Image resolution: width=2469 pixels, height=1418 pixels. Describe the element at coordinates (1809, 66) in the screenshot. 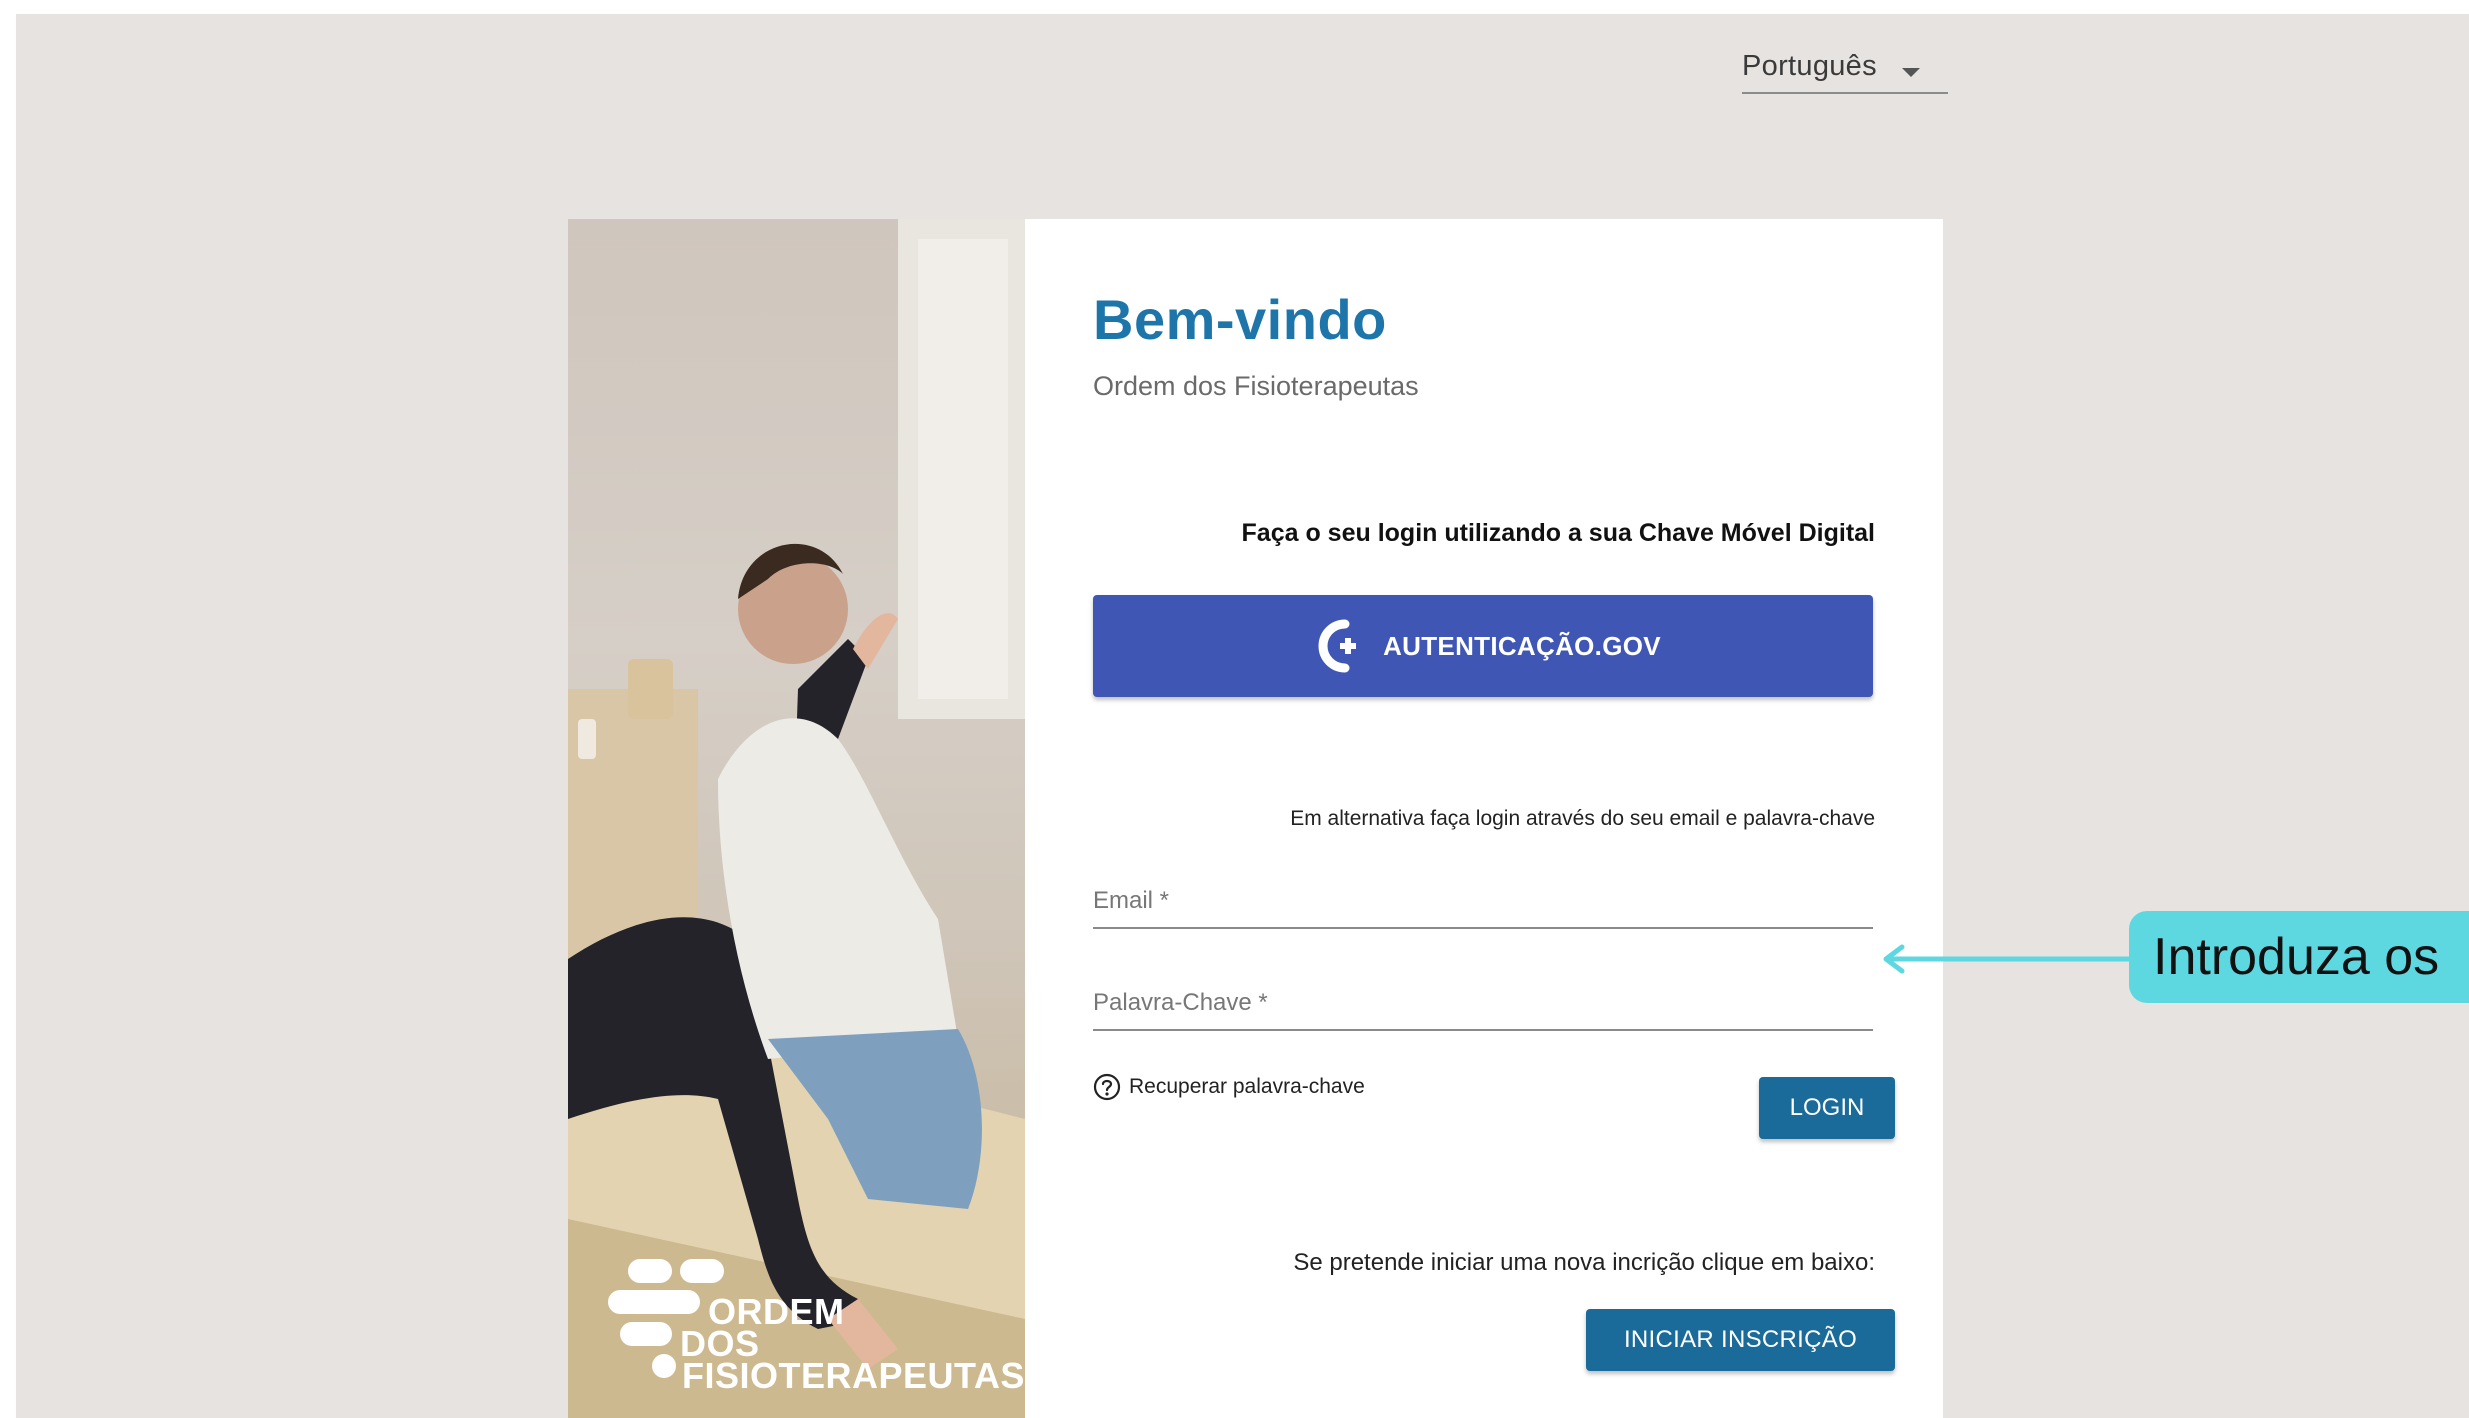

I see `language-selected: Português` at that location.